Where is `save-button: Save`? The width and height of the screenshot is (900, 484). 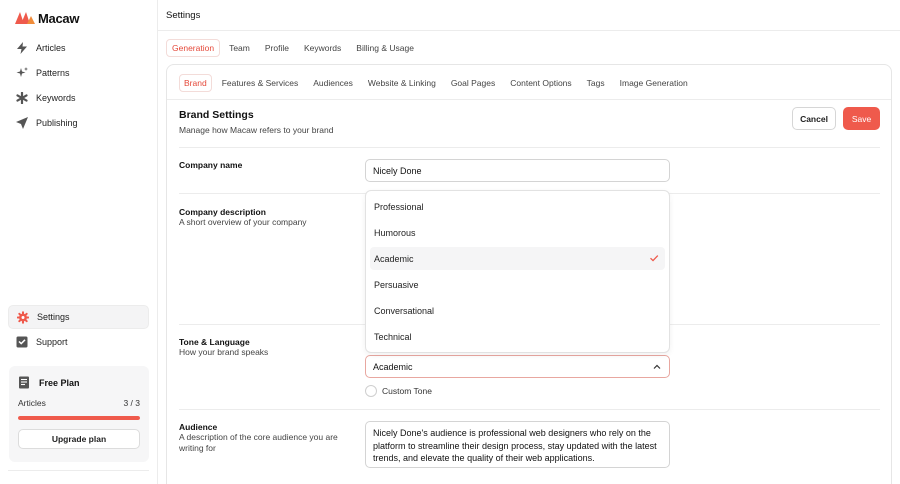
save-button: Save is located at coordinates (861, 118).